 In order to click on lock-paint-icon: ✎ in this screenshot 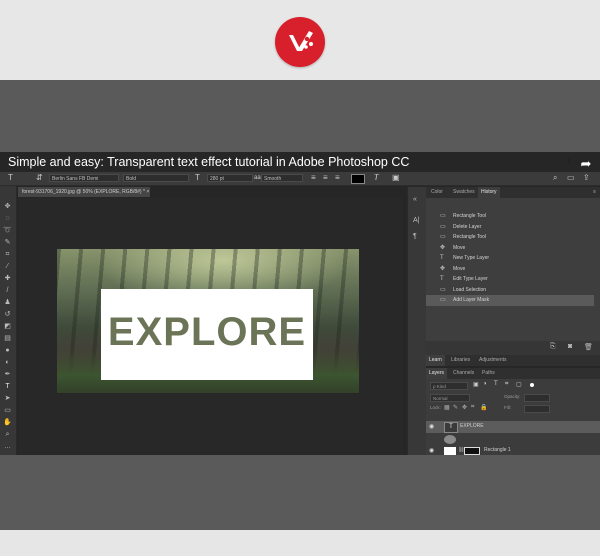, I will do `click(455, 407)`.